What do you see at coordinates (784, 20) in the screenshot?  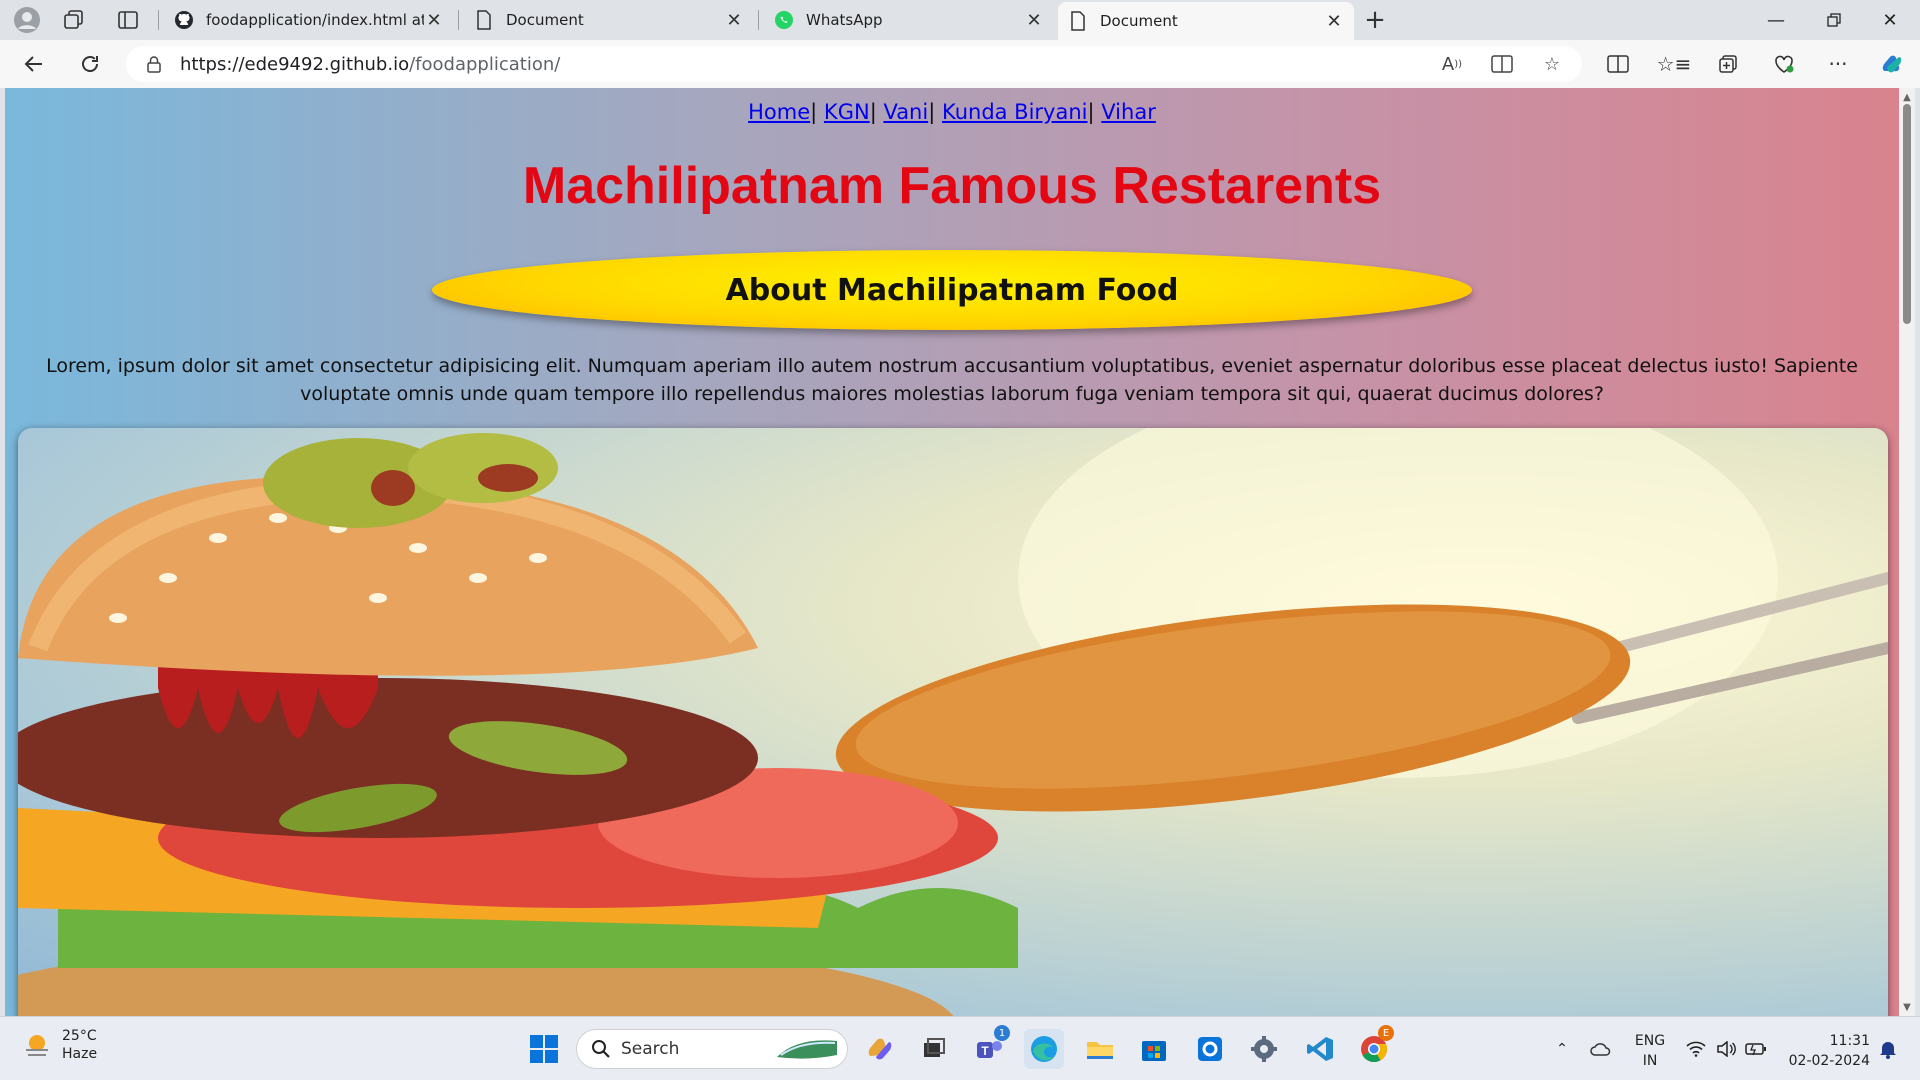 I see `whatsapp-icon` at bounding box center [784, 20].